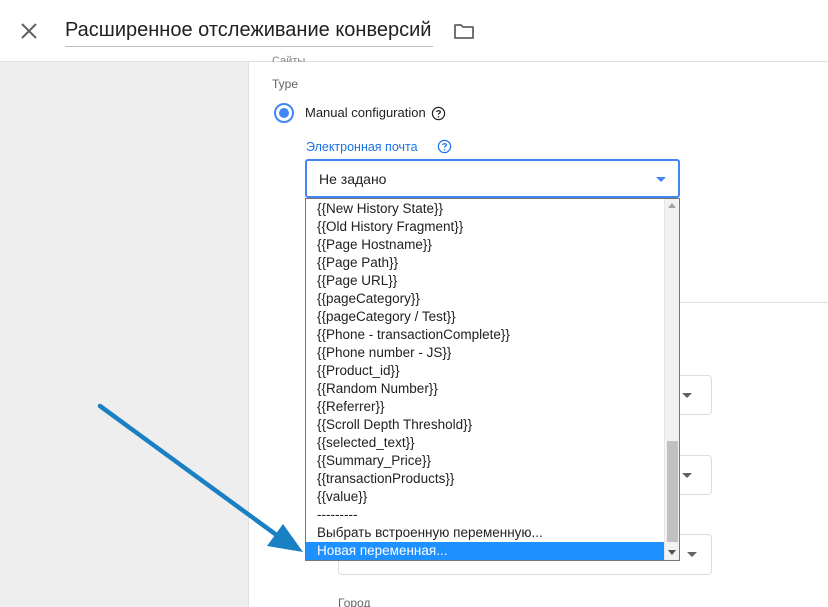  Describe the element at coordinates (671, 379) in the screenshot. I see `dropdown-scrollbar` at that location.